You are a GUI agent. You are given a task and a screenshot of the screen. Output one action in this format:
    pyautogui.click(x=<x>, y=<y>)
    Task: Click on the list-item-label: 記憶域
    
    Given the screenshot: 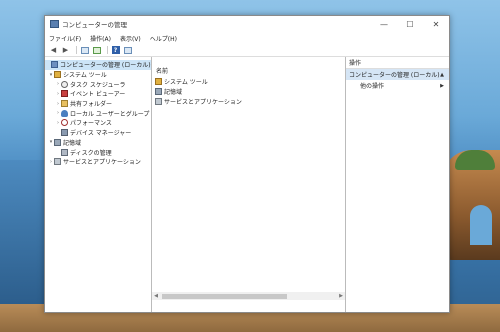 What is the action you would take?
    pyautogui.click(x=173, y=92)
    